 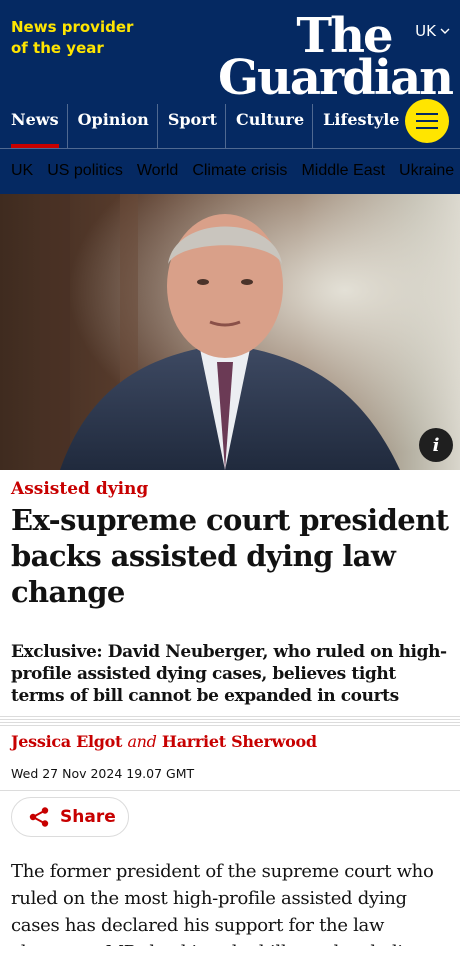 What do you see at coordinates (343, 171) in the screenshot?
I see `subnav-item-middle-east: Middle East` at bounding box center [343, 171].